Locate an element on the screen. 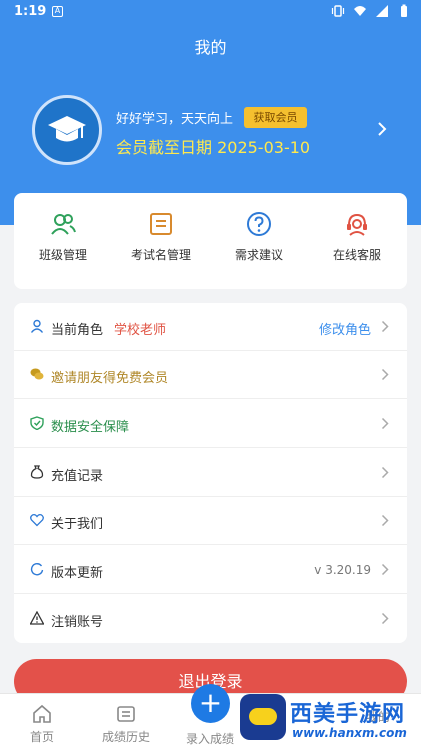  status-bar: 1:19 A is located at coordinates (210, 12).